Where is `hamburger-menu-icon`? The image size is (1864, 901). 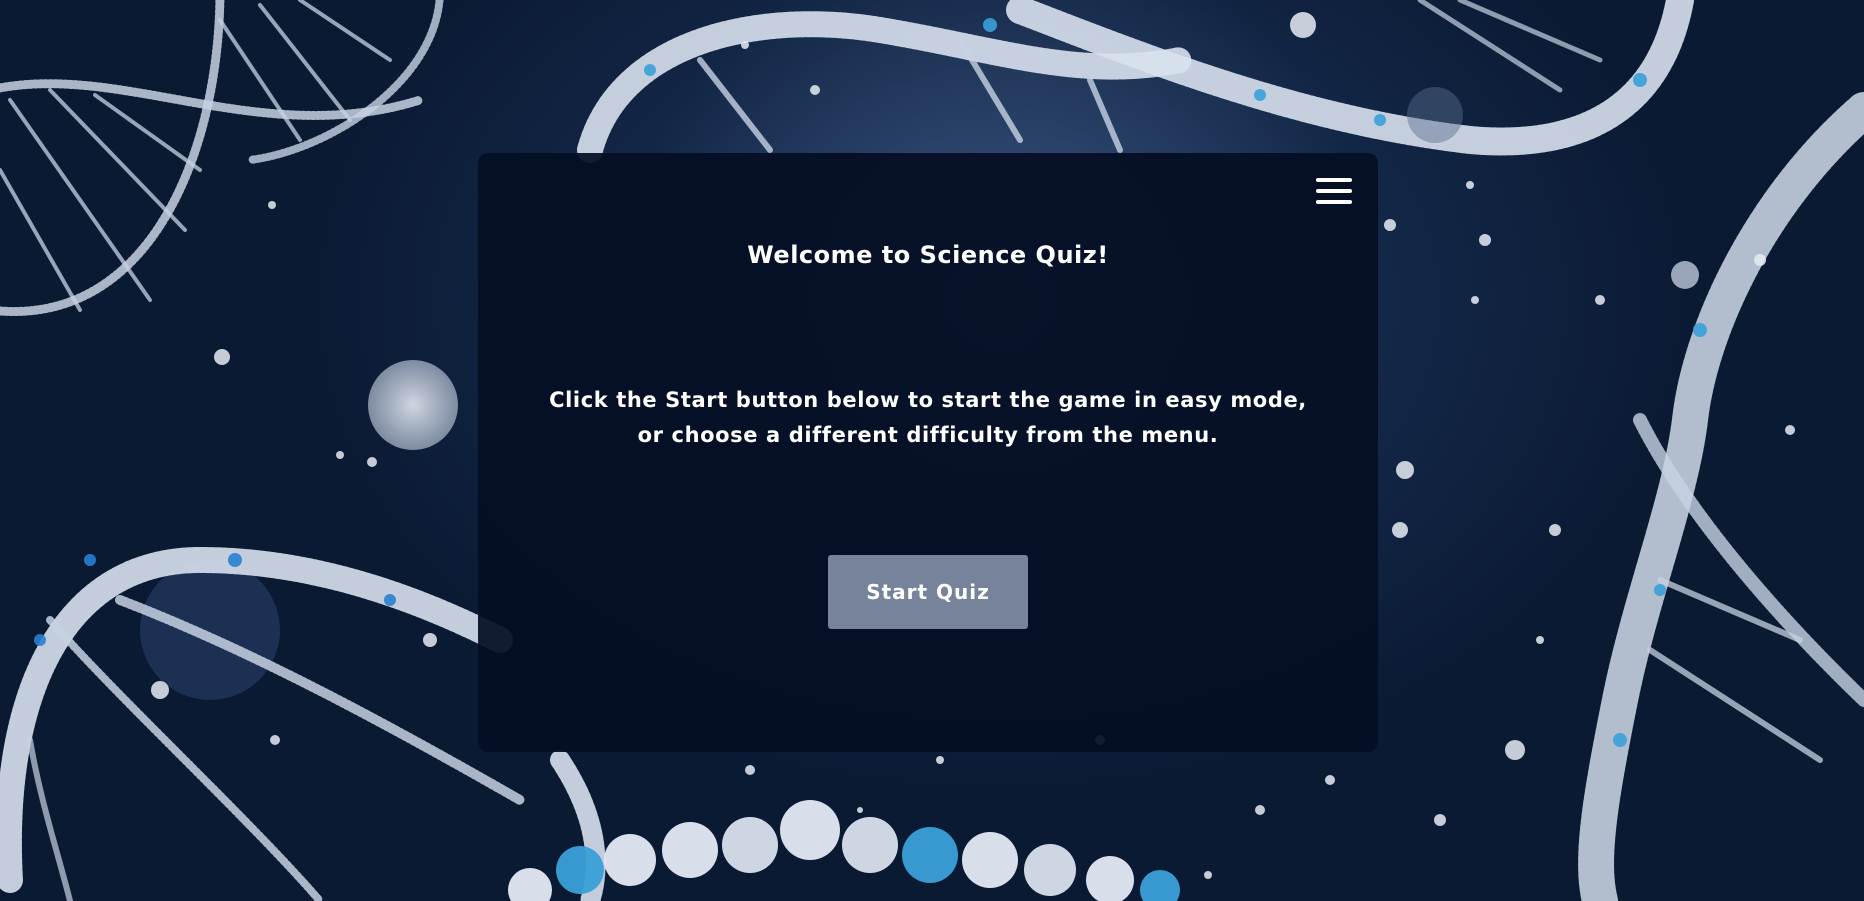
hamburger-menu-icon is located at coordinates (1334, 192).